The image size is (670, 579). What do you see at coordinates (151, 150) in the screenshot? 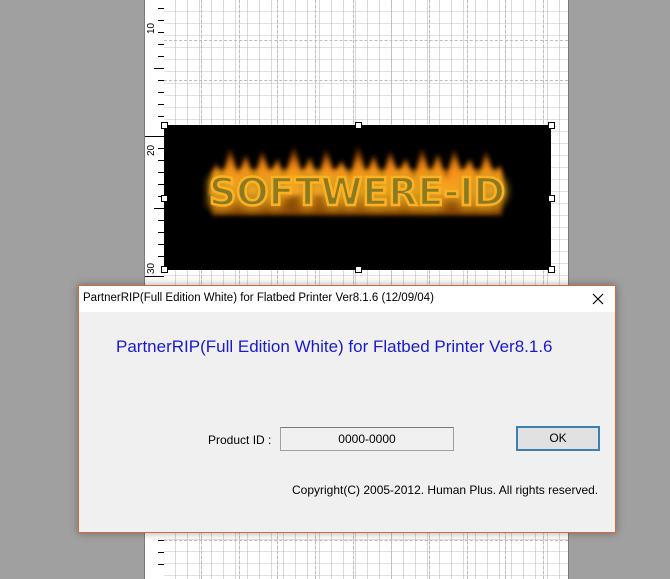
I see `ruler-label-20: 20` at bounding box center [151, 150].